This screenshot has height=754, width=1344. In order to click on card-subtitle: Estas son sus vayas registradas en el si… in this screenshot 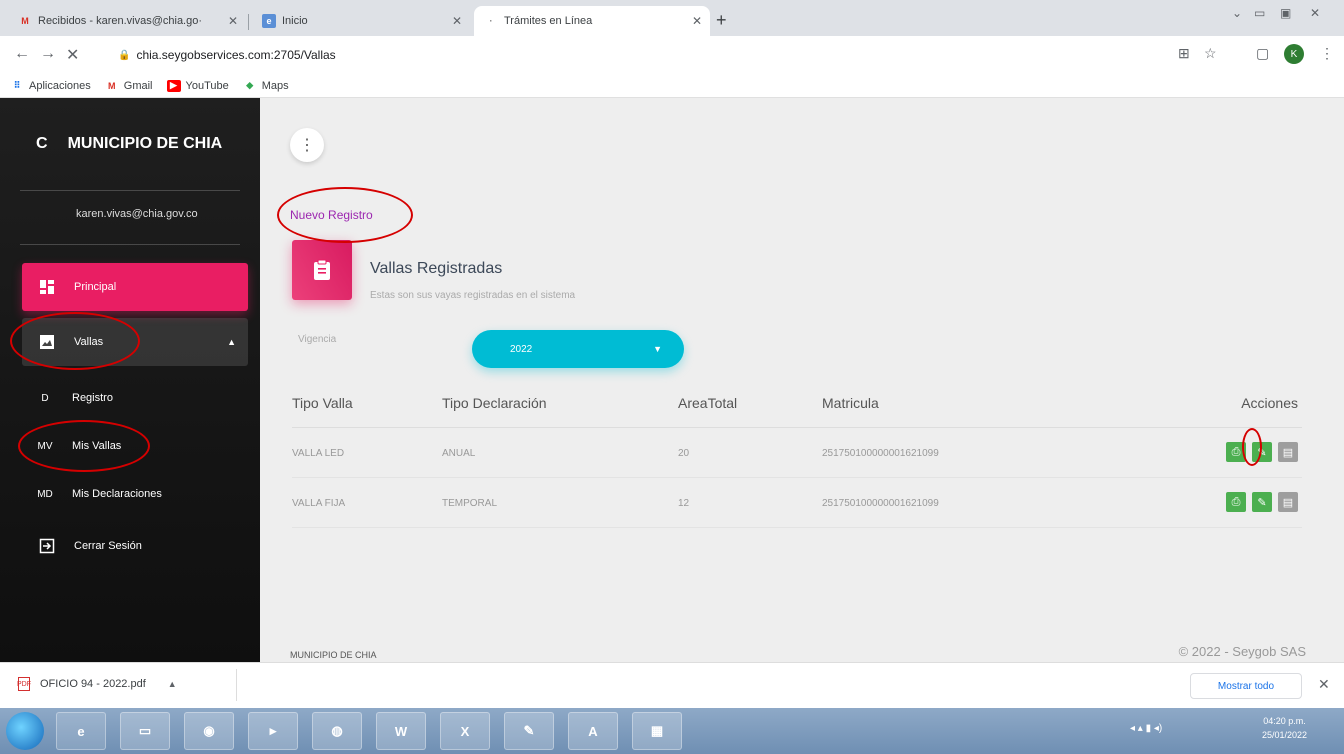, I will do `click(473, 295)`.